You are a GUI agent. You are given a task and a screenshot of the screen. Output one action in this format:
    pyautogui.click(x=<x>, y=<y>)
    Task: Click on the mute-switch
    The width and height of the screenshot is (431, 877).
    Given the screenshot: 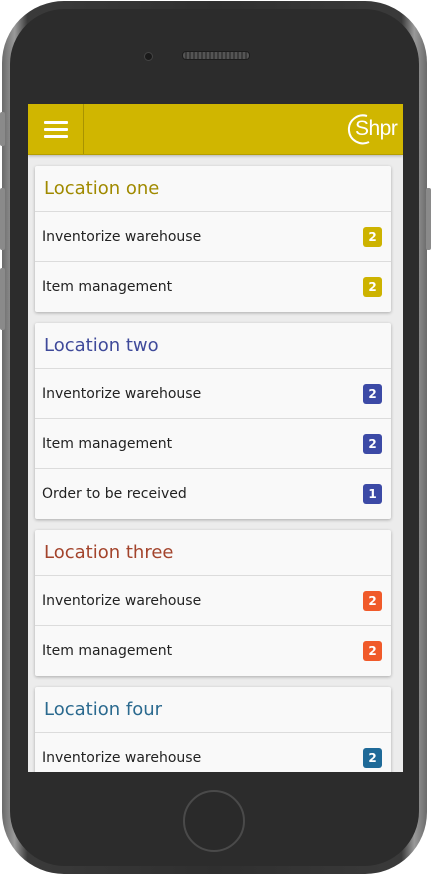 What is the action you would take?
    pyautogui.click(x=2, y=129)
    